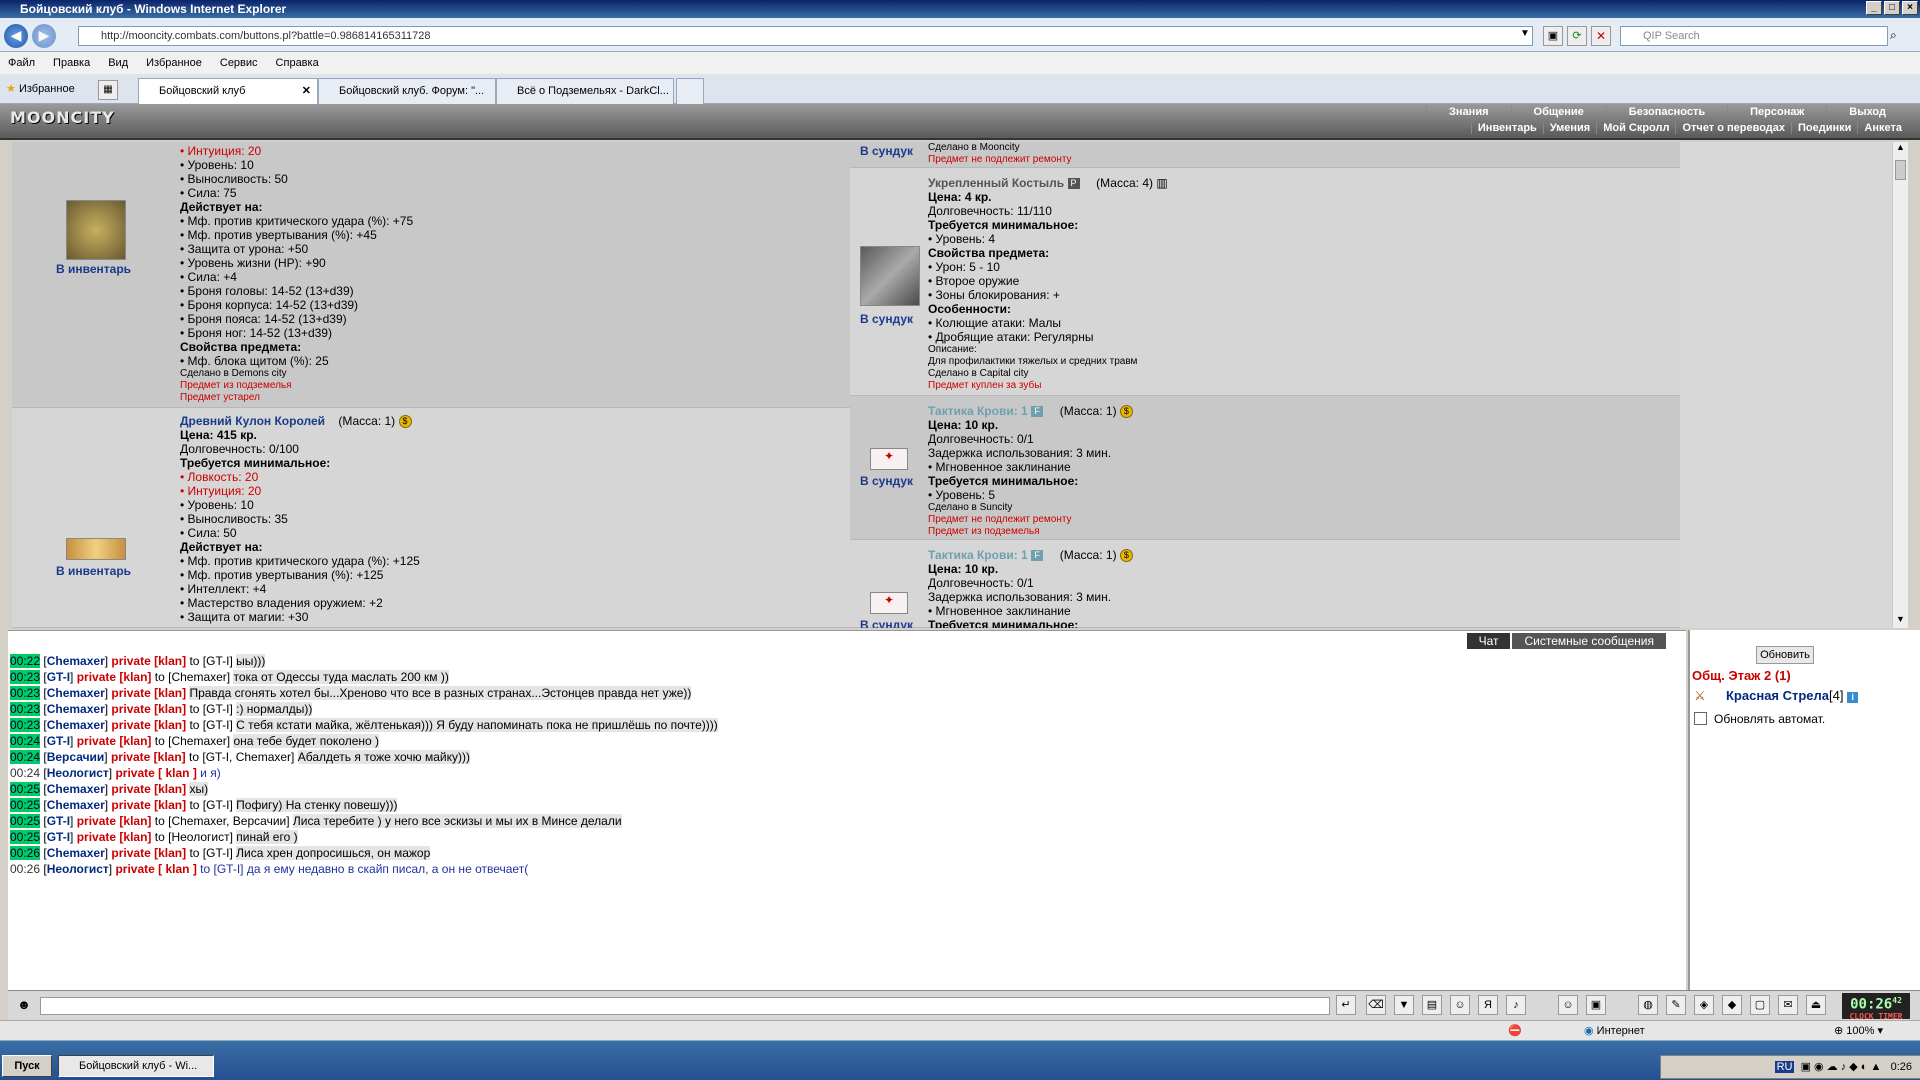 Image resolution: width=1920 pixels, height=1080 pixels. What do you see at coordinates (108, 90) in the screenshot?
I see `quick-tabs-icon: ▦` at bounding box center [108, 90].